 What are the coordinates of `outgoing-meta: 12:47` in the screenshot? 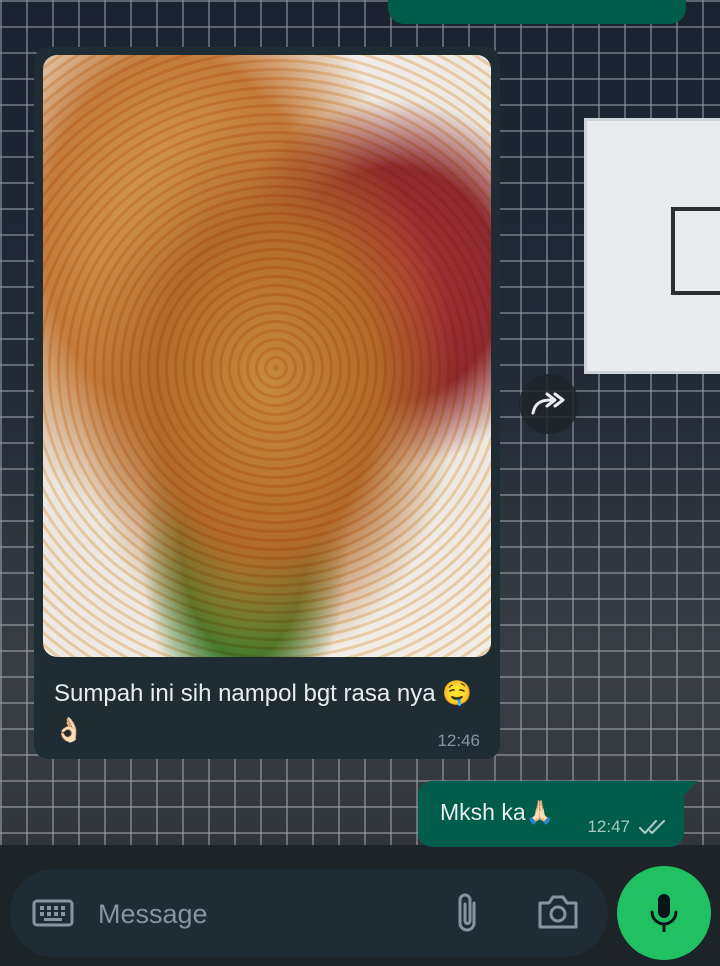 It's located at (628, 827).